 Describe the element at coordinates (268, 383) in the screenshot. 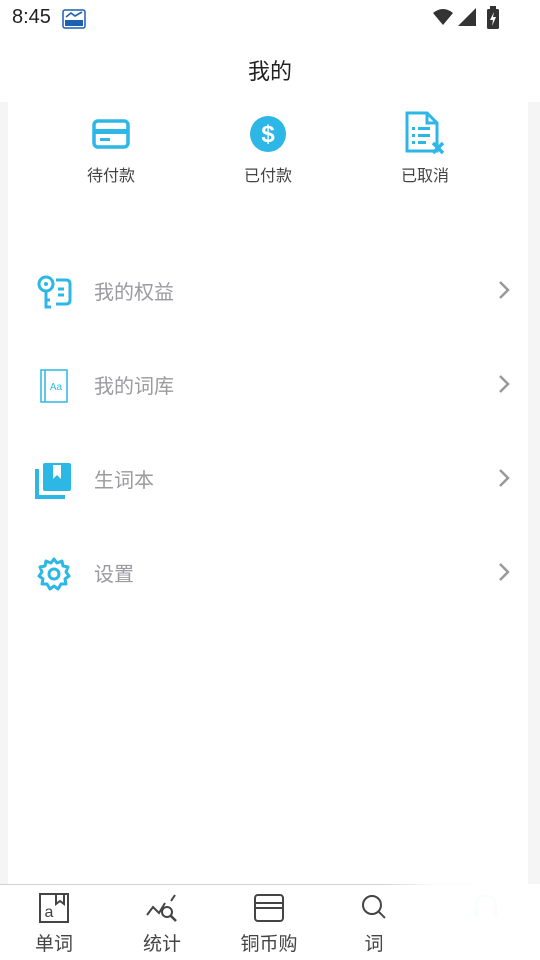

I see `menu-item-my-lexicon: Aa 我的词库` at that location.